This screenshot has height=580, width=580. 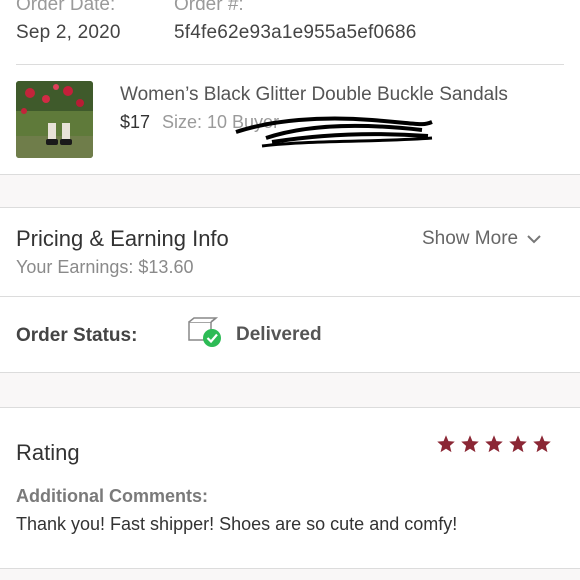 What do you see at coordinates (77, 335) in the screenshot?
I see `order-status-label: Order Status:` at bounding box center [77, 335].